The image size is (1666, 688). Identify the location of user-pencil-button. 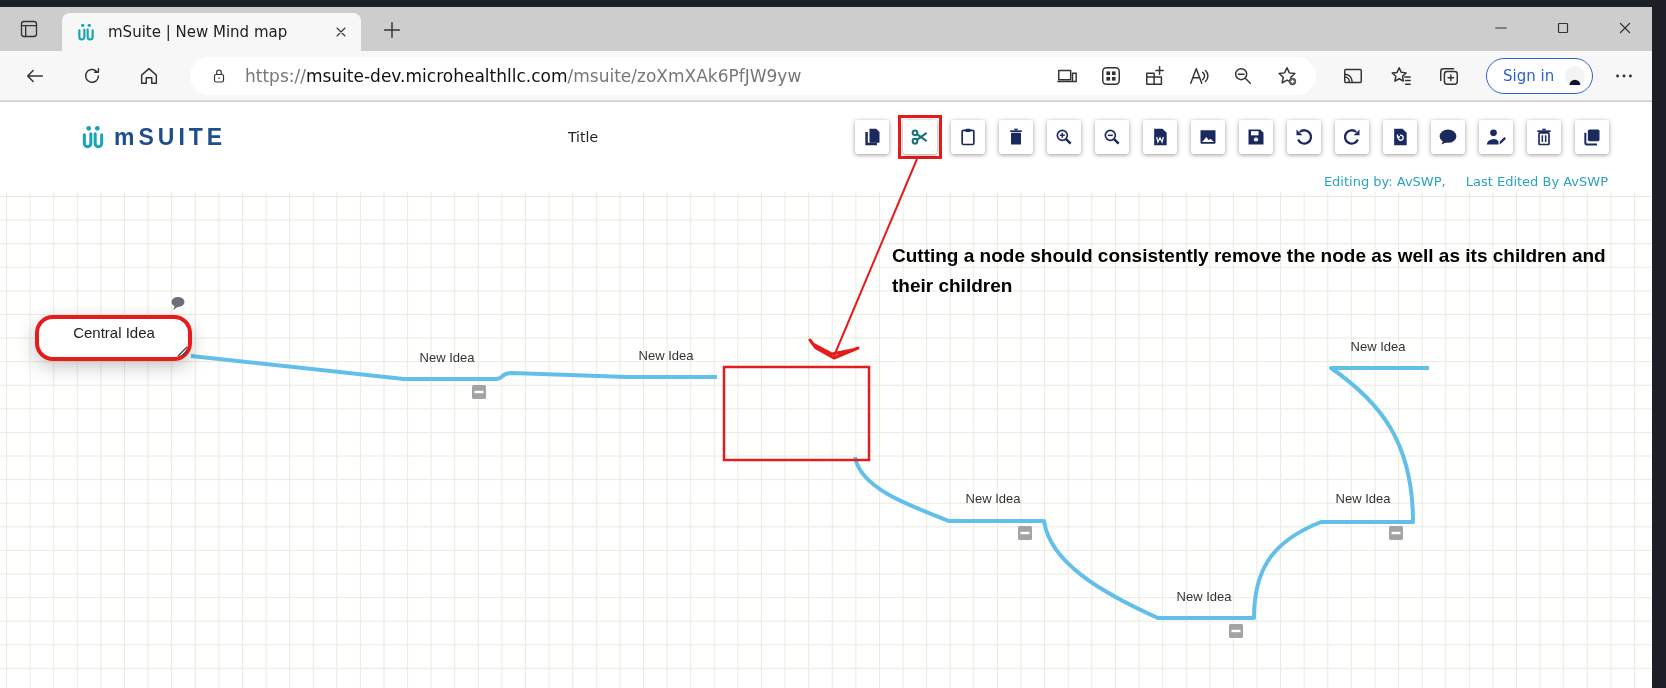
(1496, 137).